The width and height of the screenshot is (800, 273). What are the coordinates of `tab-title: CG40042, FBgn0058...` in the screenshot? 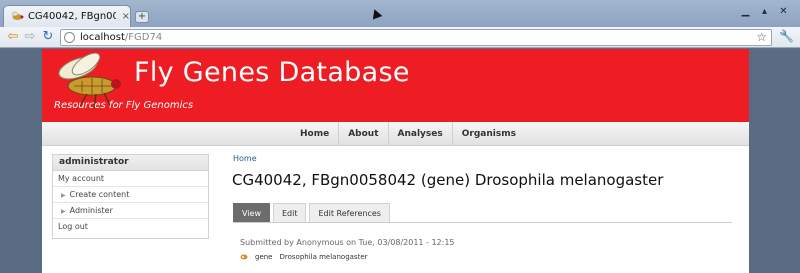 It's located at (71, 16).